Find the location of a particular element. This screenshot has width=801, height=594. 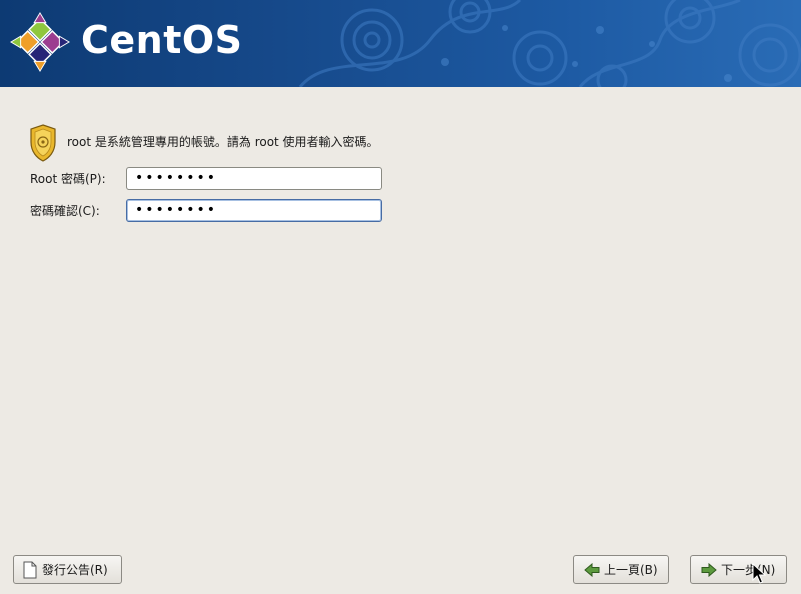

confirm-password-input: •••••••• is located at coordinates (254, 210).